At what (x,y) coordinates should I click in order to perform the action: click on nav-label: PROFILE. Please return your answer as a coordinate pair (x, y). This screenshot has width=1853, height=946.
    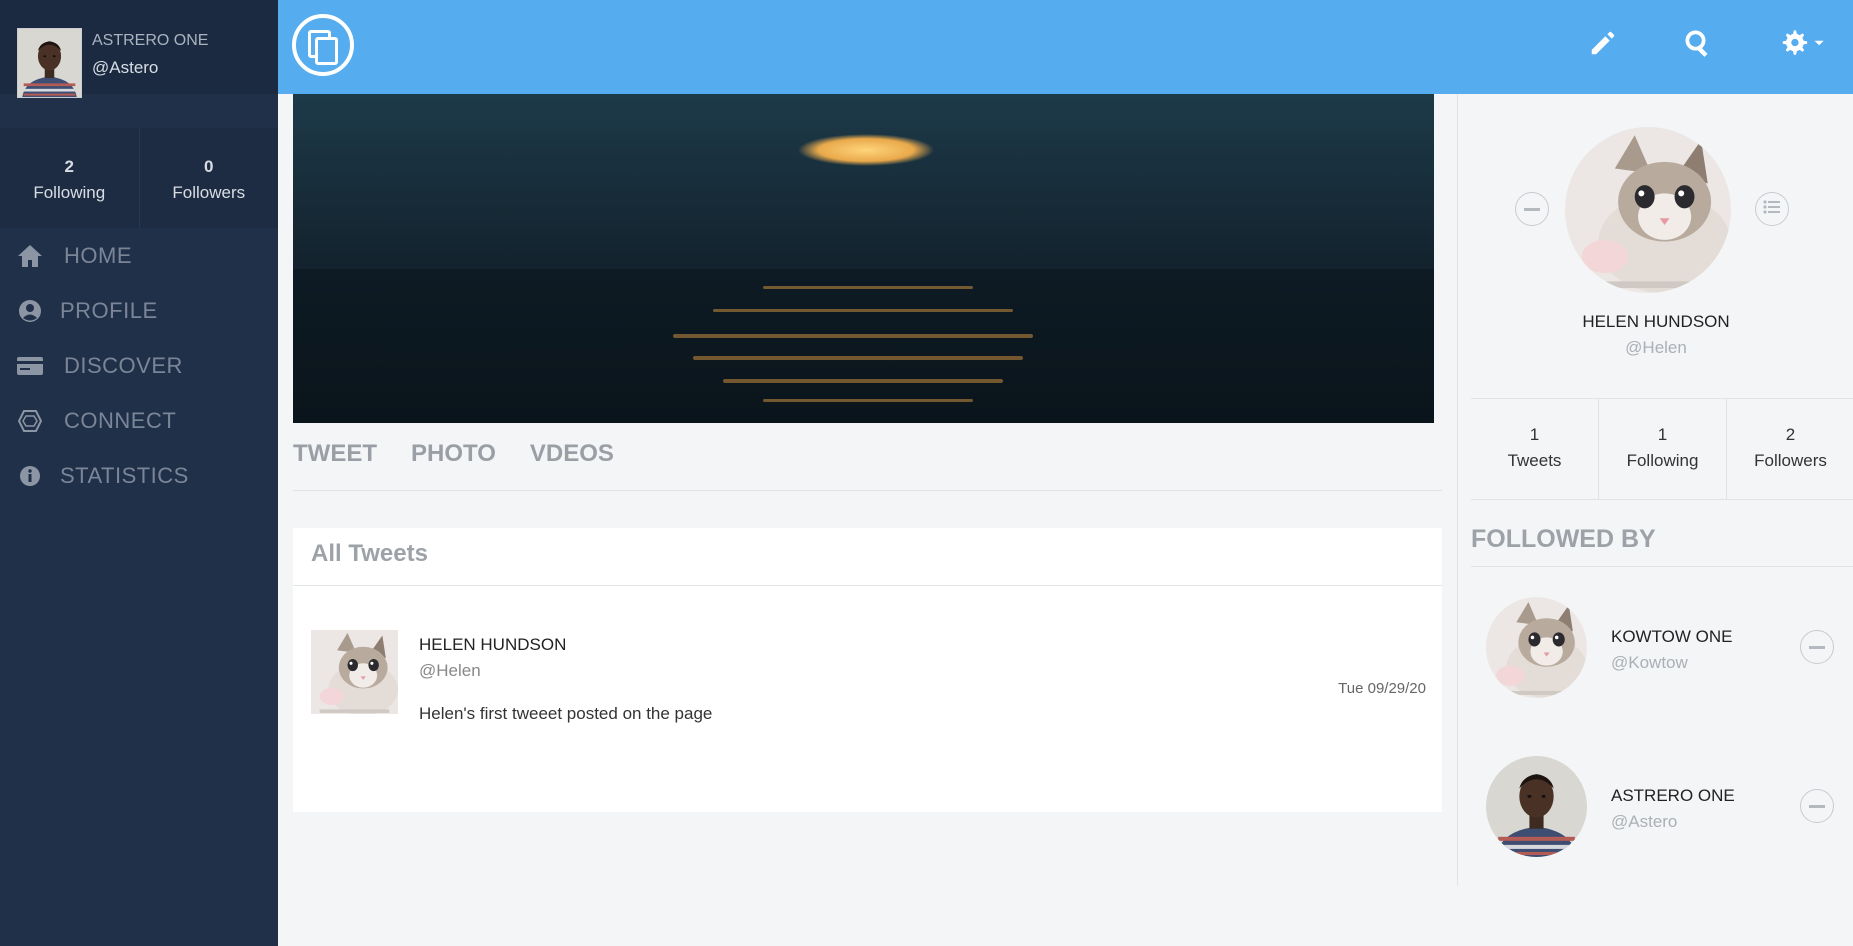
    Looking at the image, I should click on (109, 310).